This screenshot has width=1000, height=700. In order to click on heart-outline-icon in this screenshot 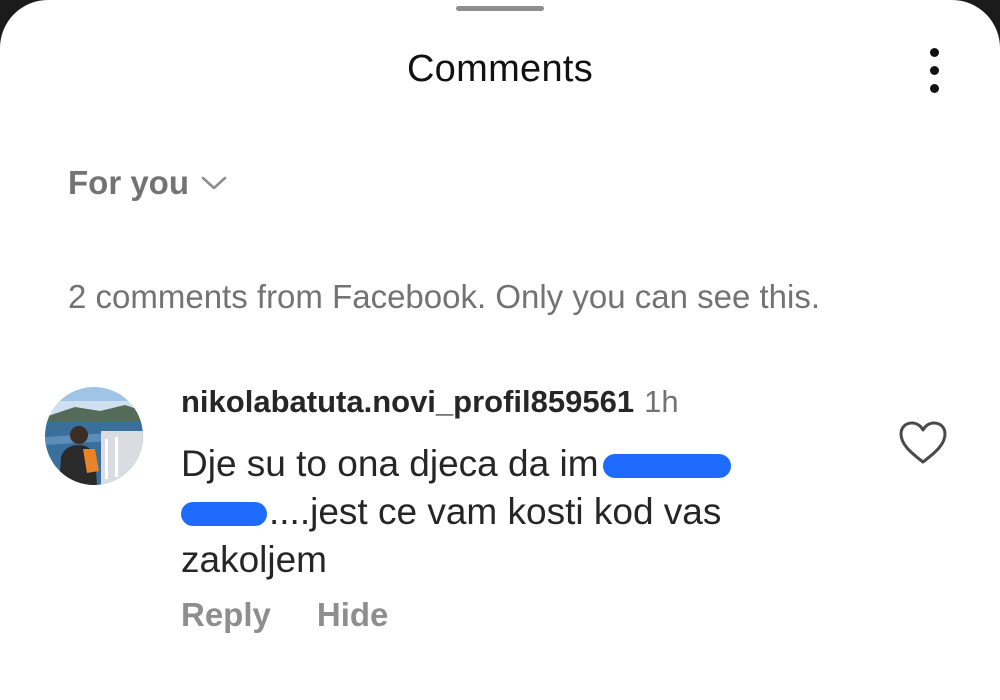, I will do `click(923, 442)`.